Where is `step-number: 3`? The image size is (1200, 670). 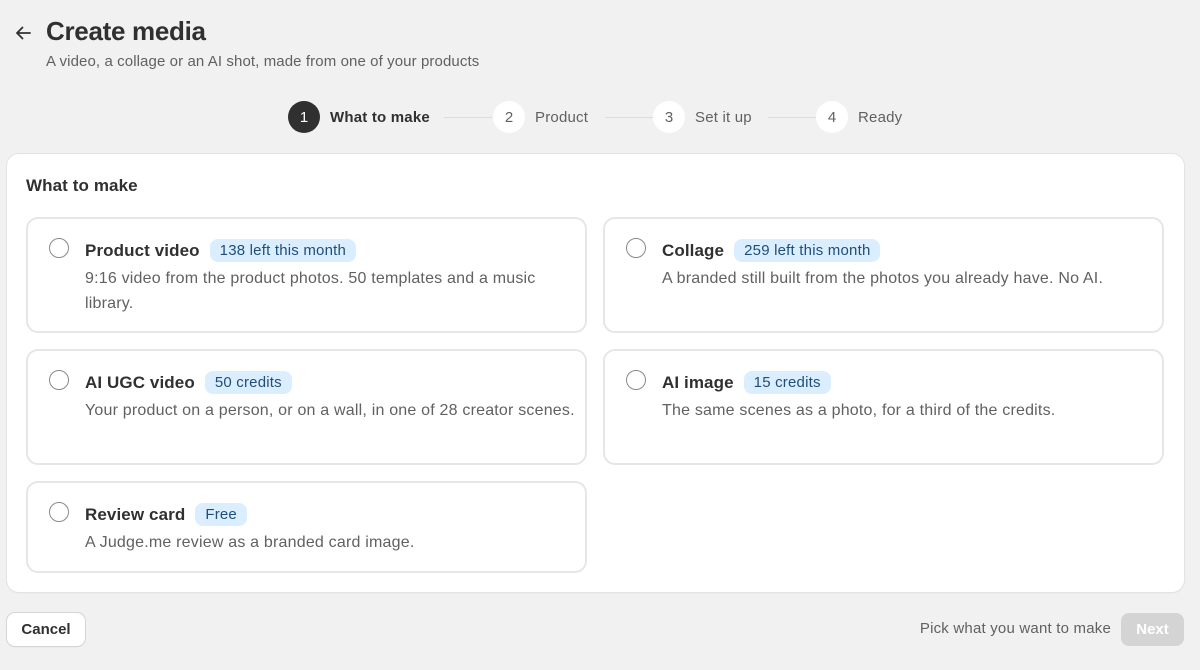 step-number: 3 is located at coordinates (669, 117).